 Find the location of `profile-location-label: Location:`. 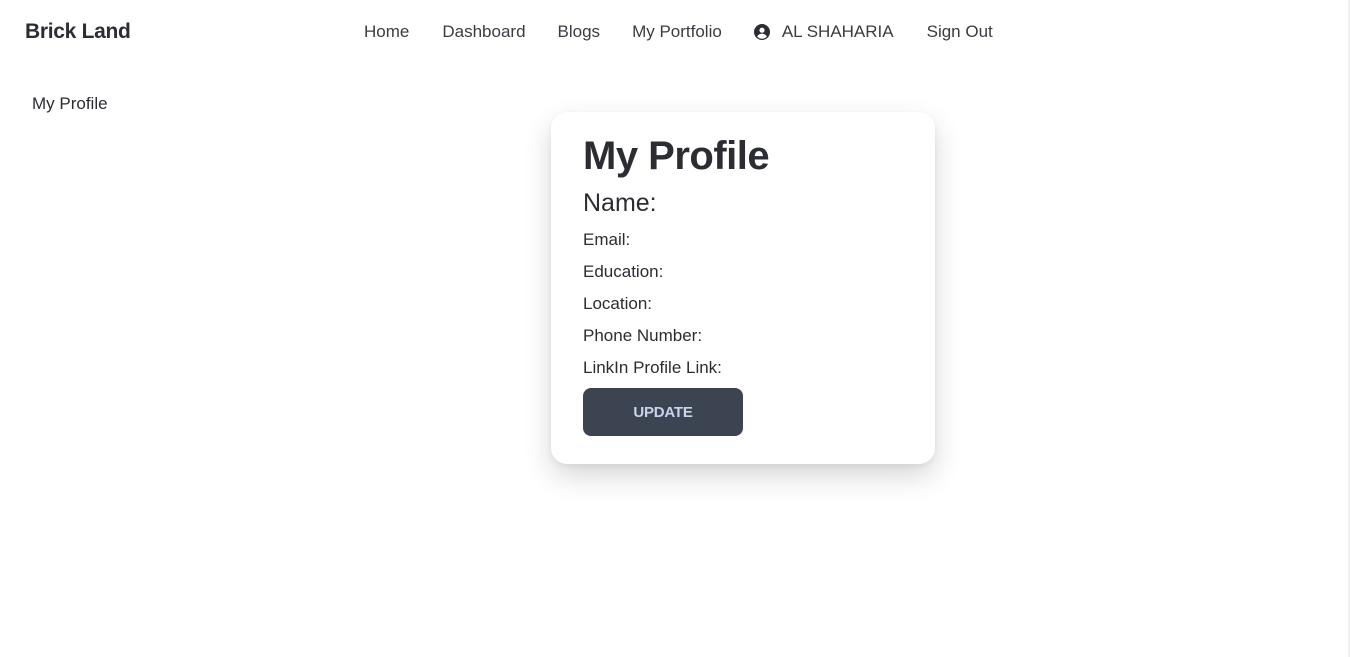

profile-location-label: Location: is located at coordinates (617, 303).